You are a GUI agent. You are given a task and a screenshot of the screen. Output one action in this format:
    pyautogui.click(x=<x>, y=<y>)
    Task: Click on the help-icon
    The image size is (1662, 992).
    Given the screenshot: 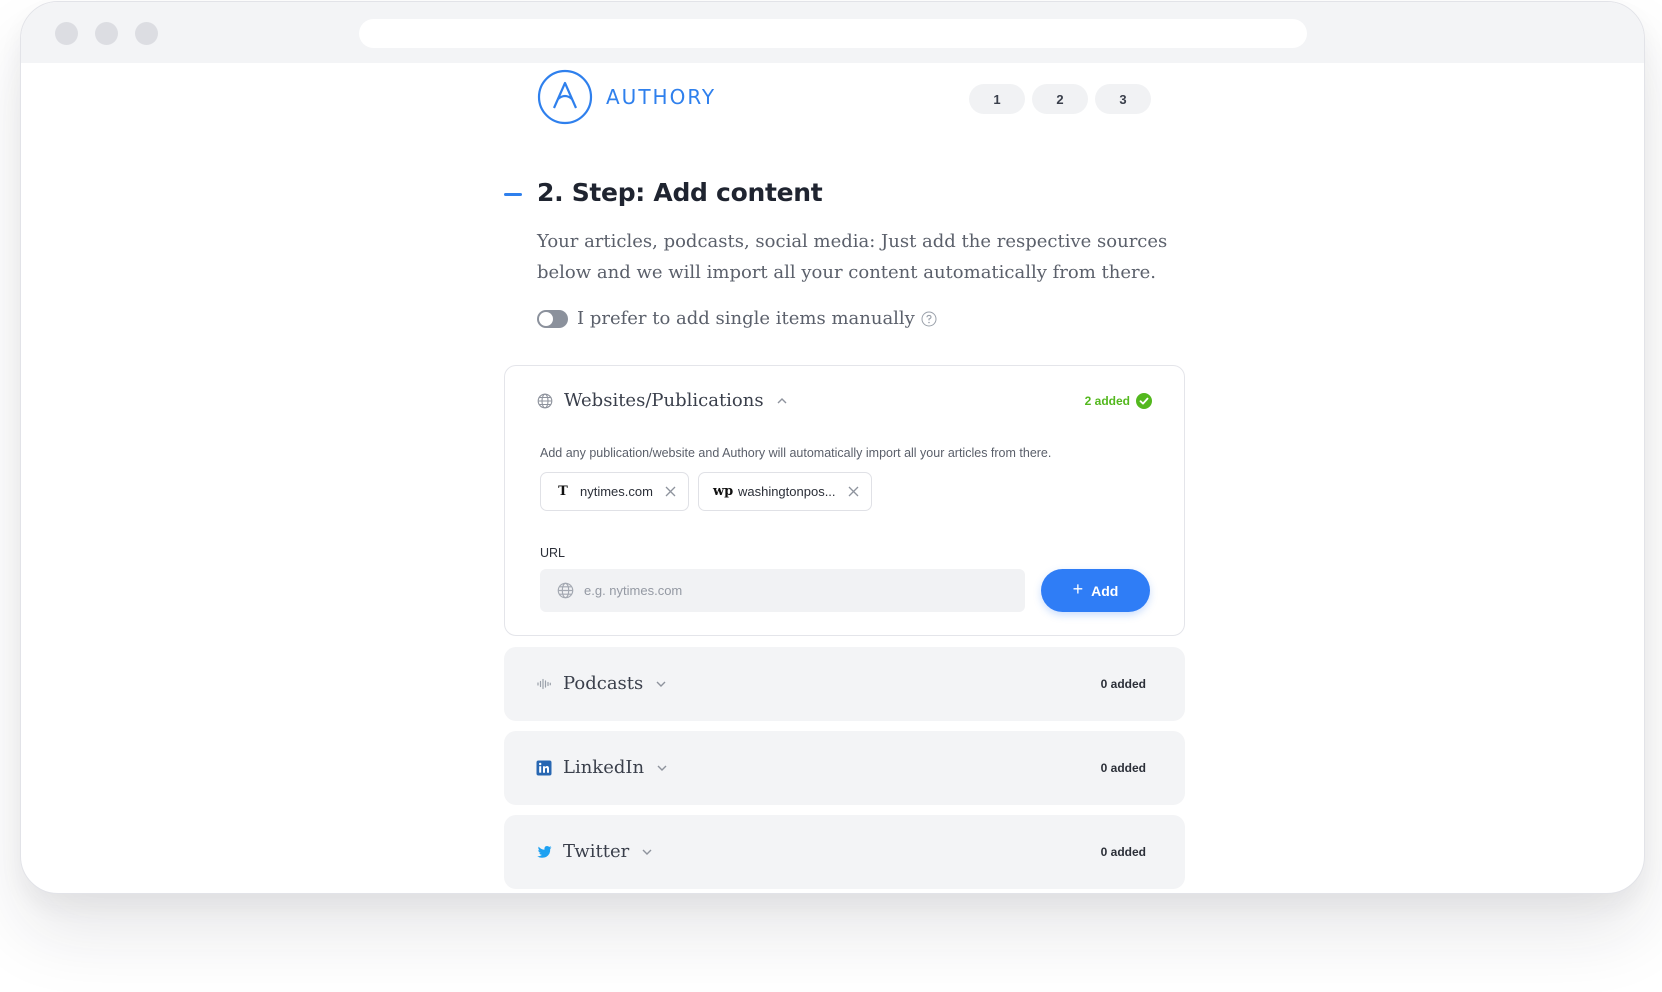 What is the action you would take?
    pyautogui.click(x=929, y=319)
    